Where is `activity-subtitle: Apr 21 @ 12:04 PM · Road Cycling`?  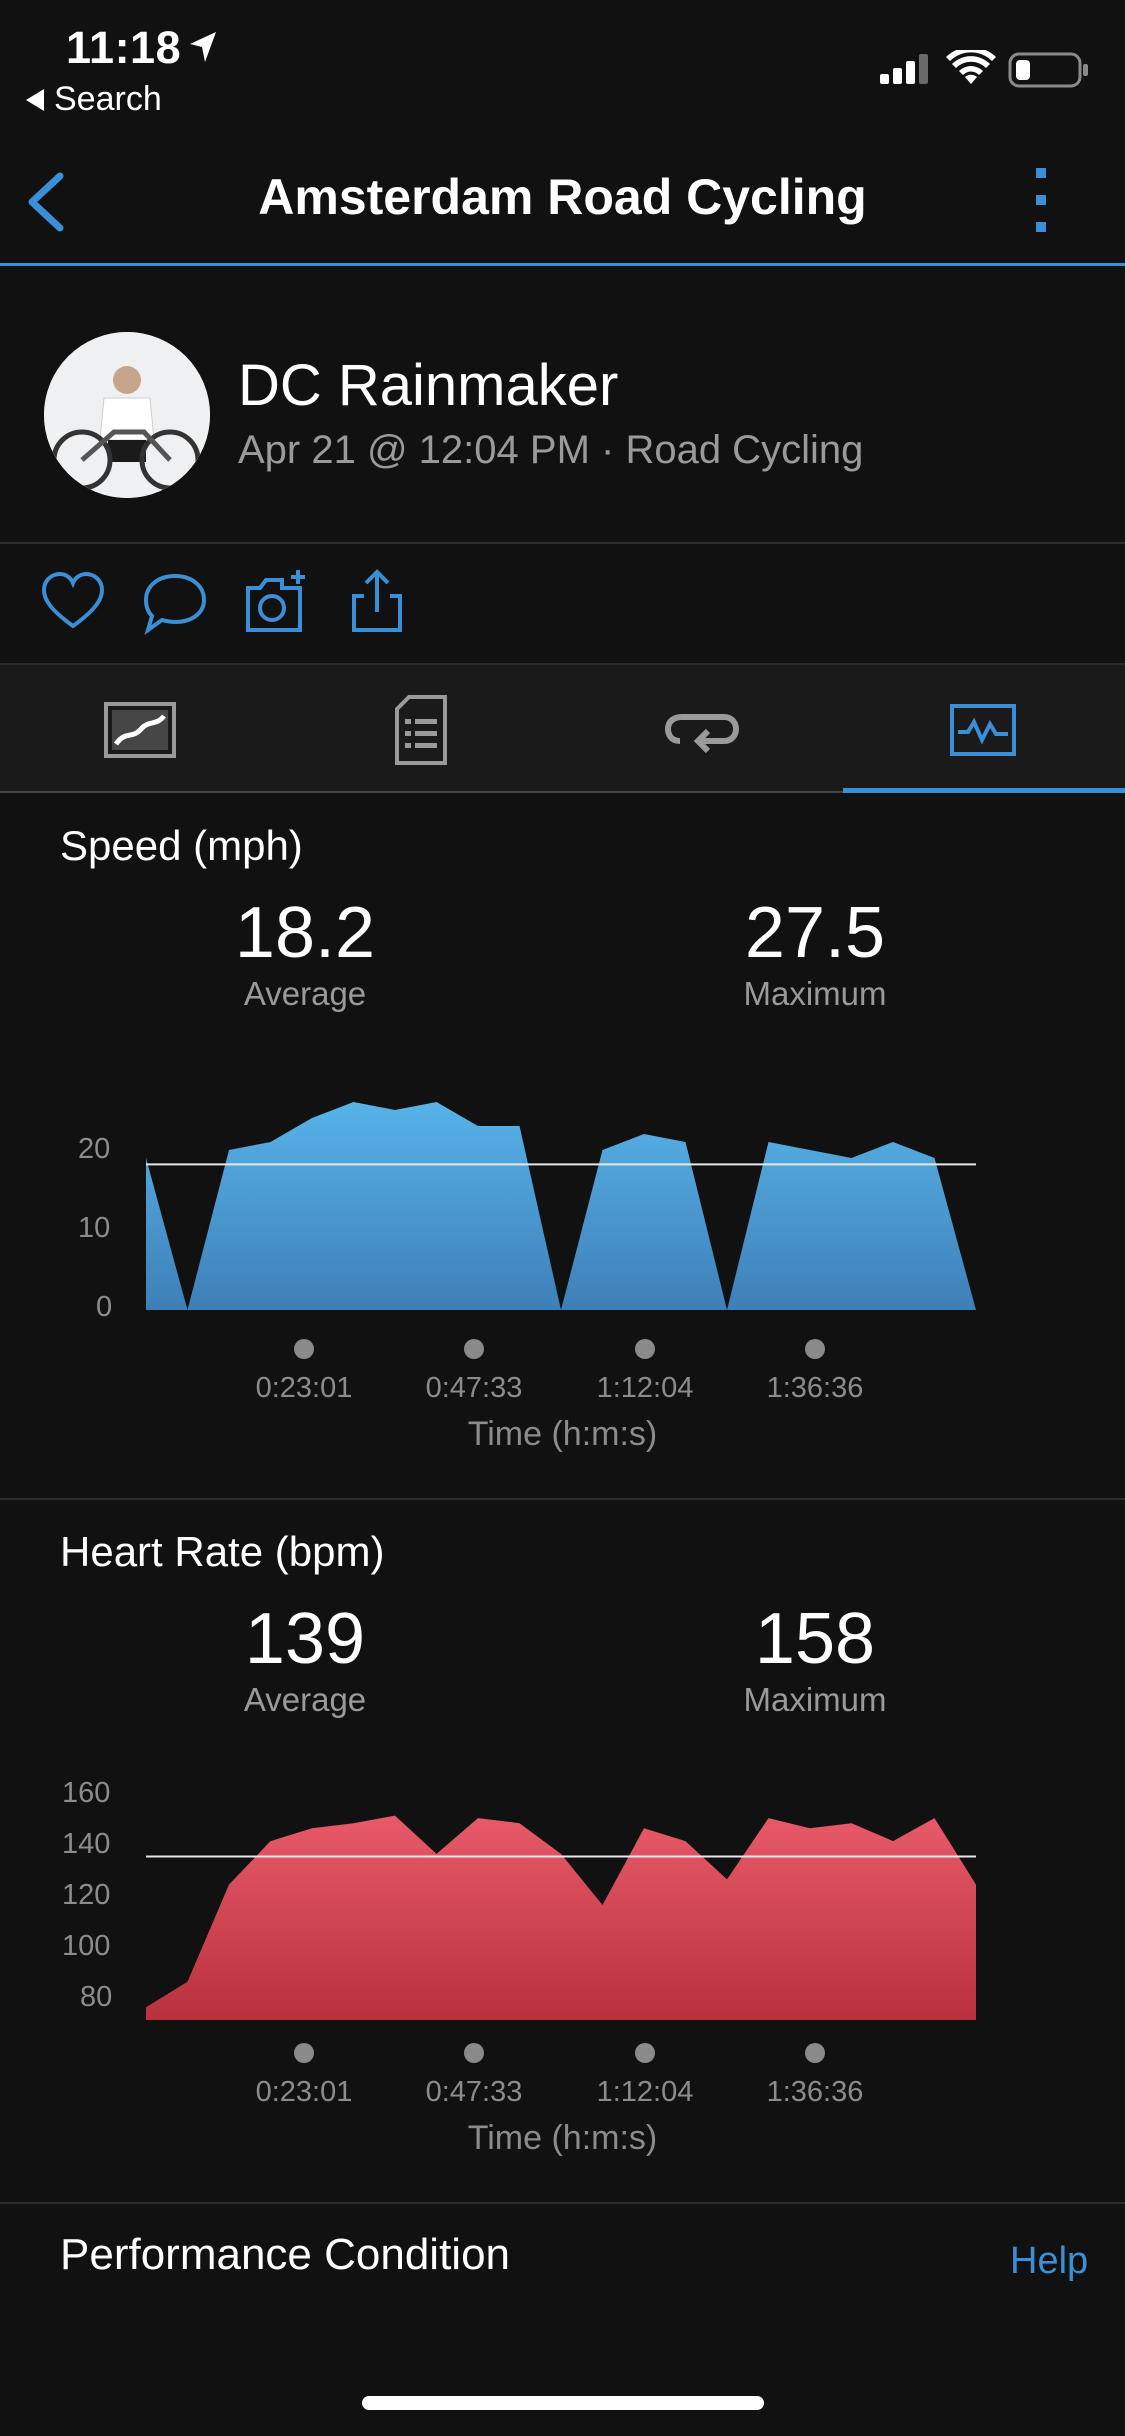
activity-subtitle: Apr 21 @ 12:04 PM · Road Cycling is located at coordinates (551, 450).